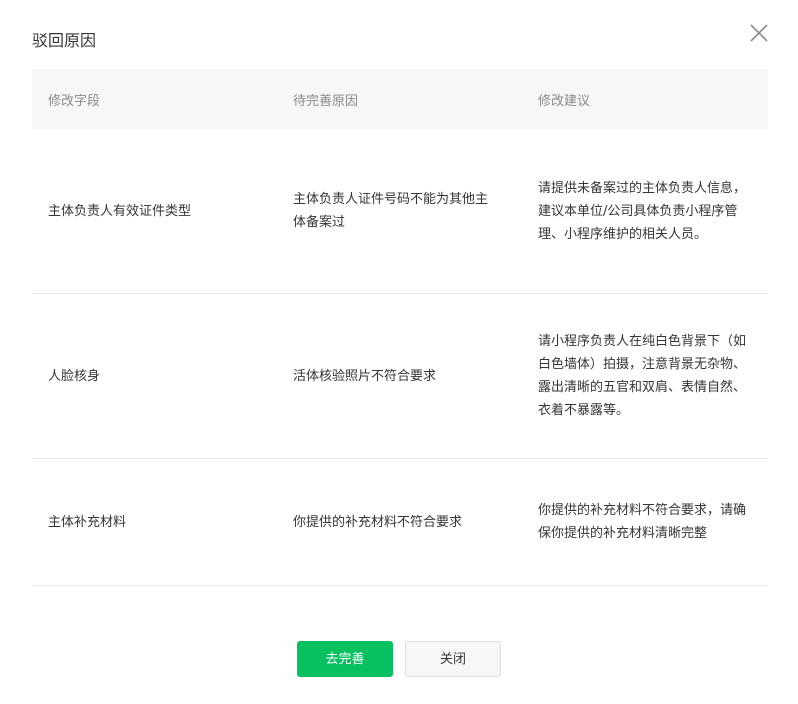  I want to click on close-button: 关闭, so click(453, 659).